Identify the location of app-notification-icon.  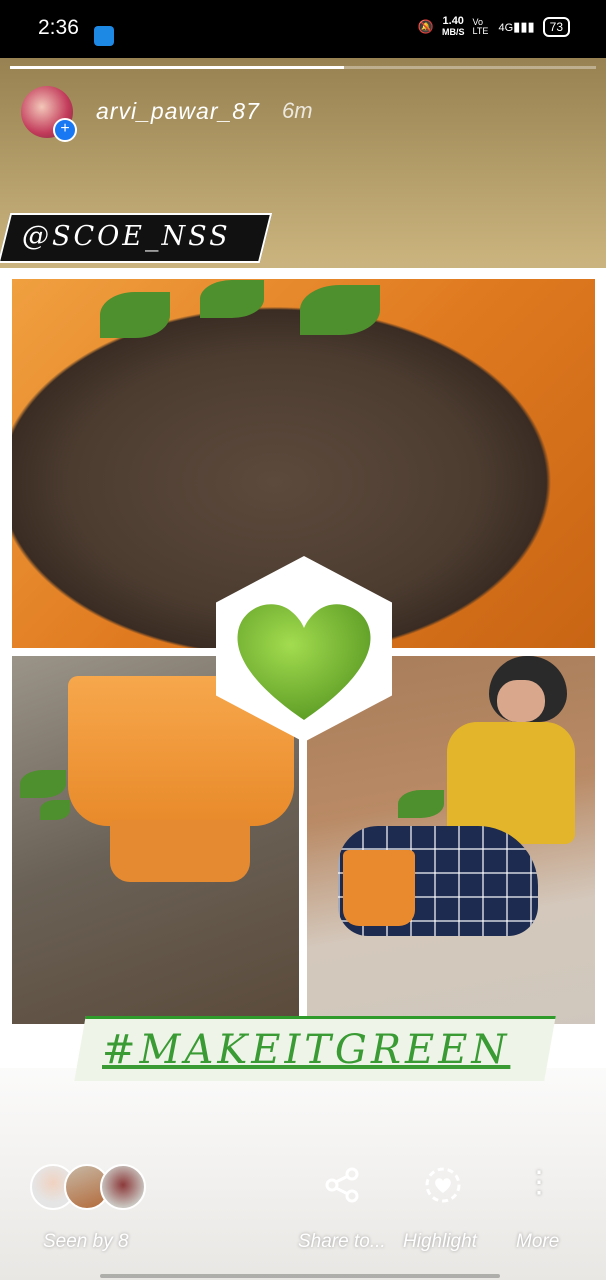
(104, 36).